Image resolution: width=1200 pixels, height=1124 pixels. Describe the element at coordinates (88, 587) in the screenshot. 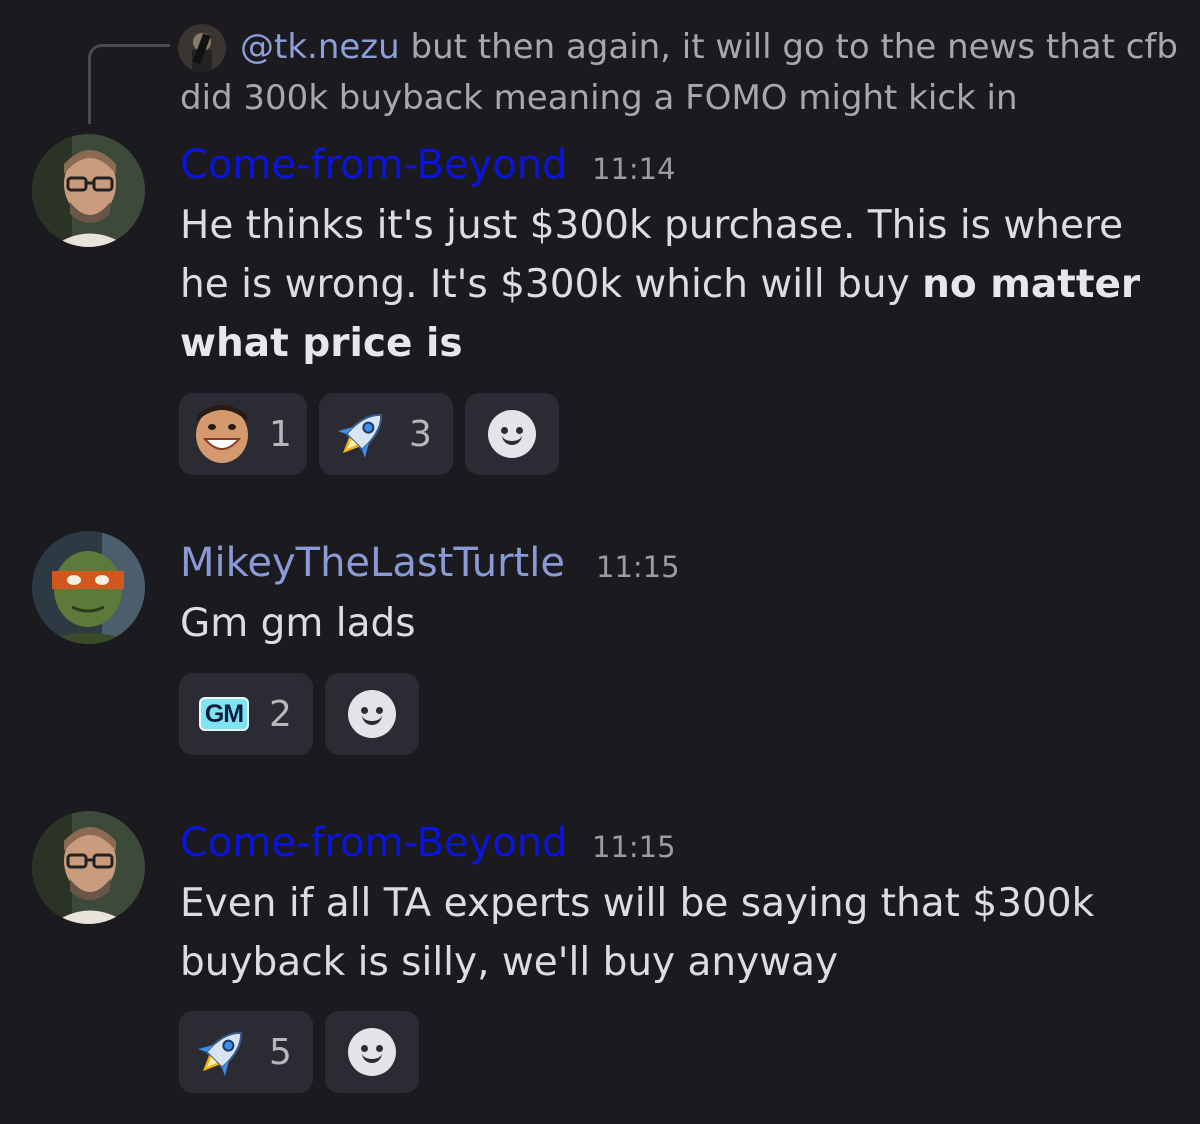

I see `avatar-mikey-the-last-turtle` at that location.